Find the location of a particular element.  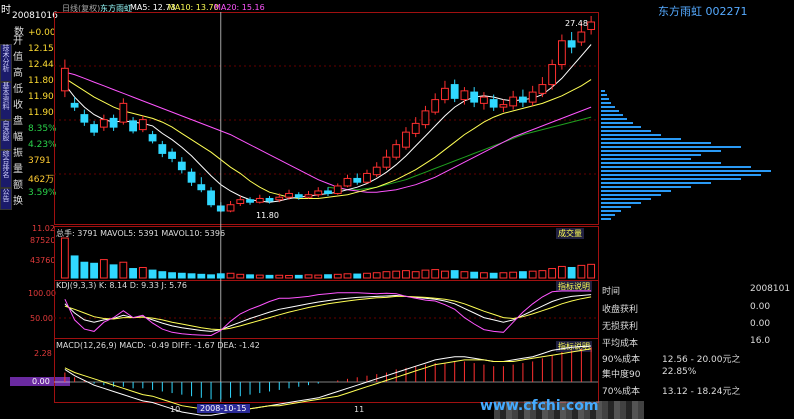

kdj-axis-mid: 50.00 is located at coordinates (41, 318).